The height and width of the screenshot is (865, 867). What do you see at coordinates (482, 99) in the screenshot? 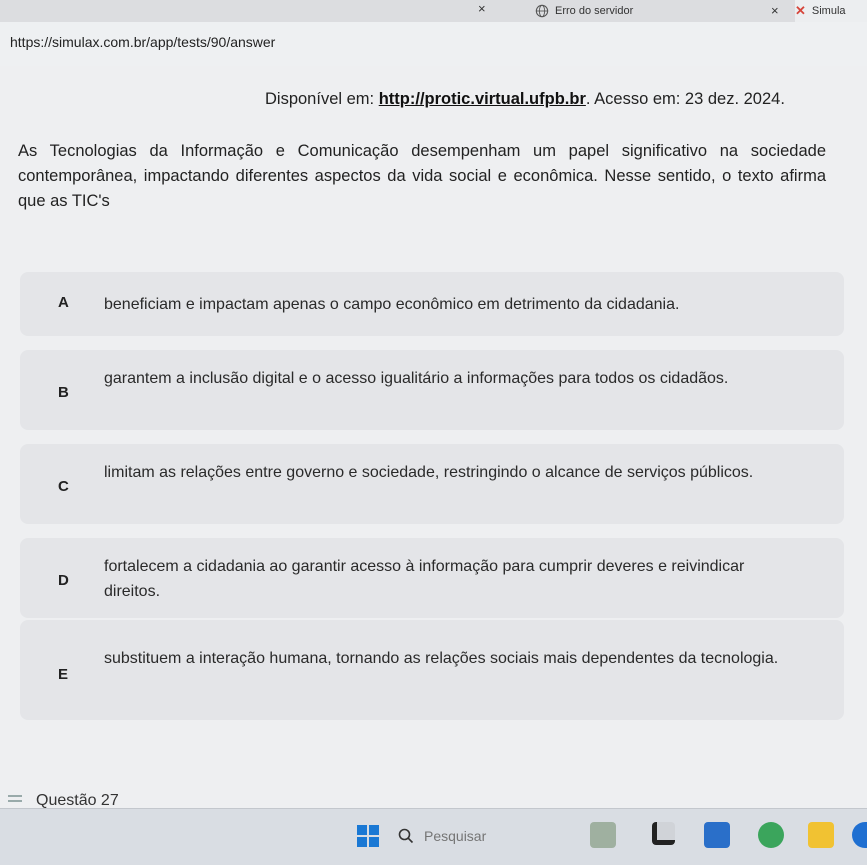
I see `source-link: http://protic.virtual.ufpb.br` at bounding box center [482, 99].